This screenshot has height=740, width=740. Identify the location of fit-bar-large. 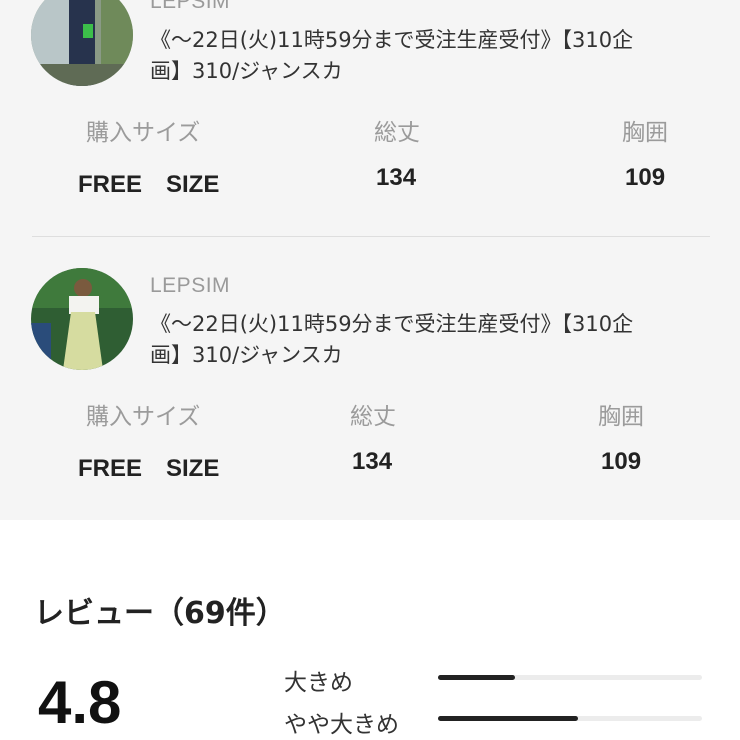
(570, 677).